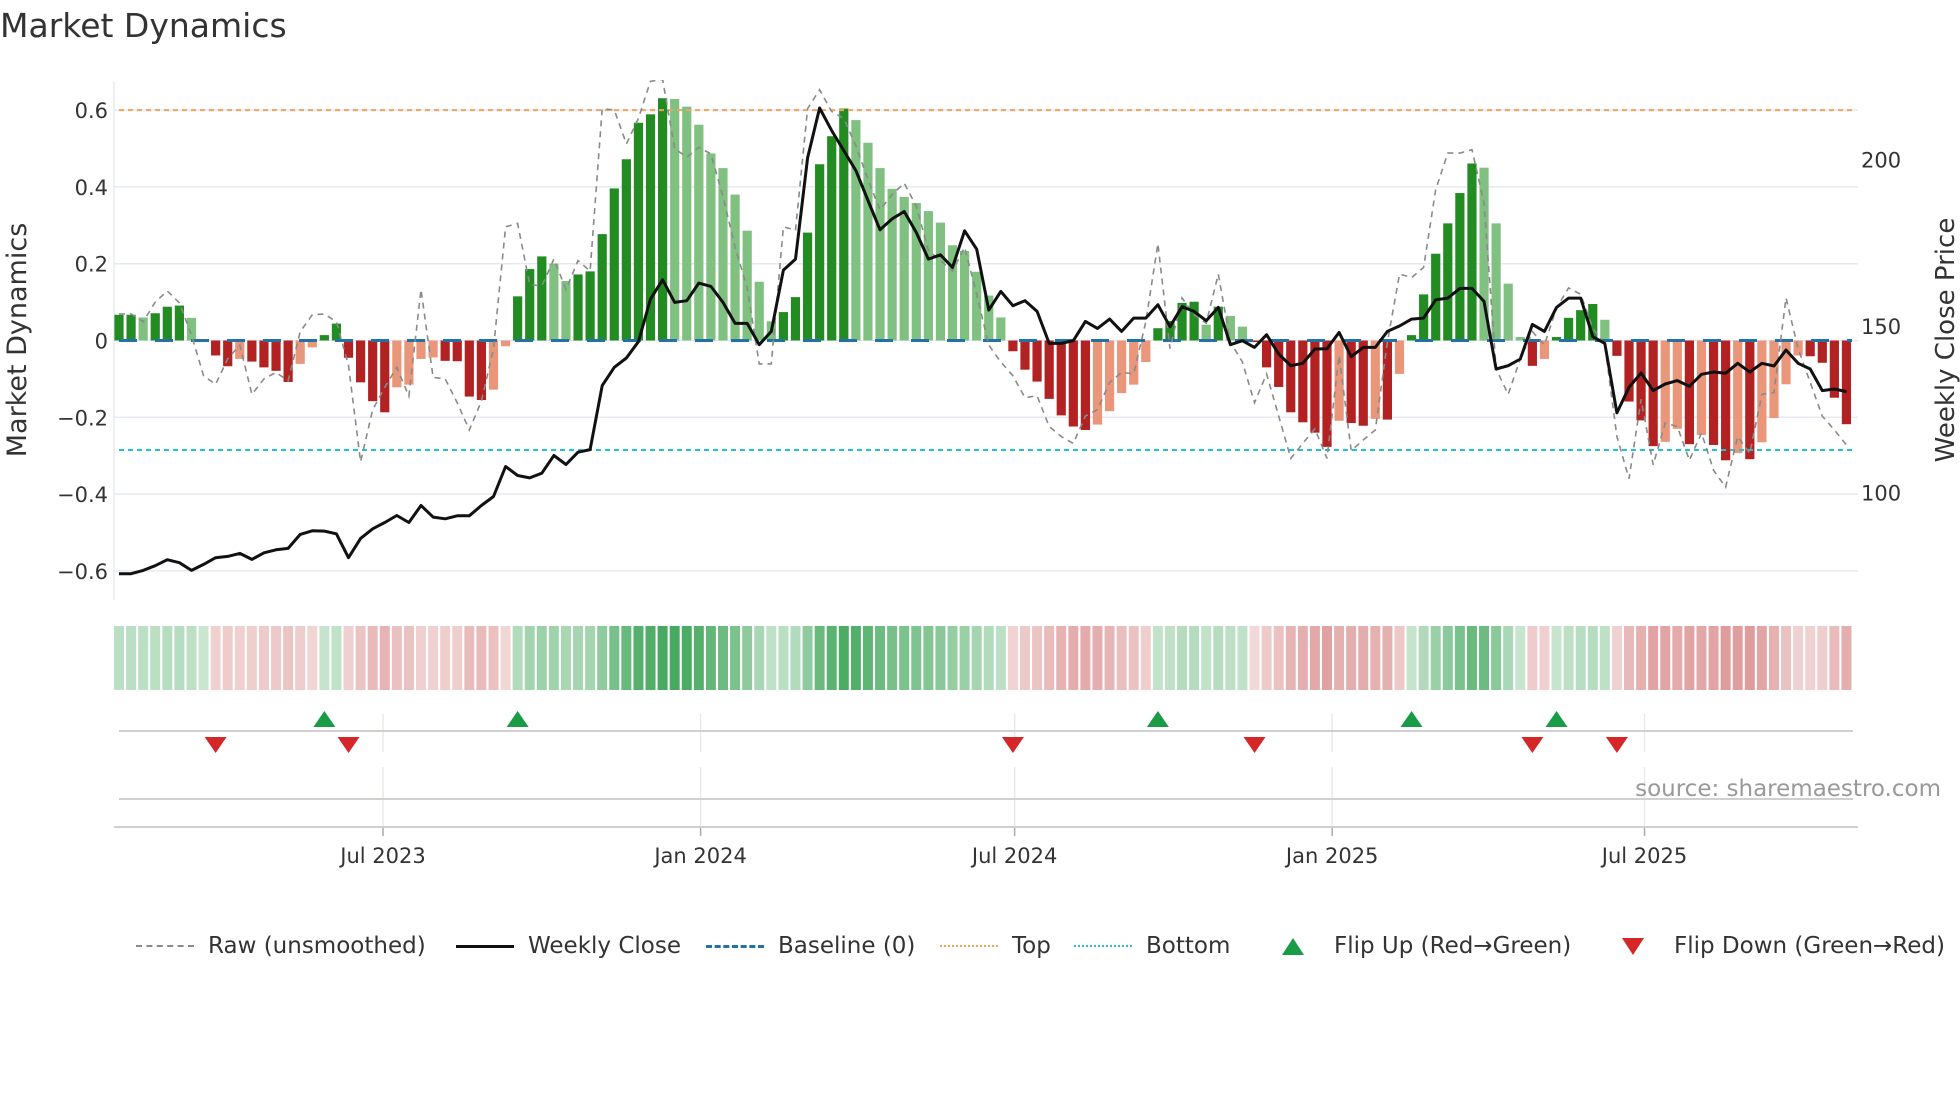 The height and width of the screenshot is (1102, 1960). Describe the element at coordinates (1633, 946) in the screenshot. I see `triangle-down-icon` at that location.